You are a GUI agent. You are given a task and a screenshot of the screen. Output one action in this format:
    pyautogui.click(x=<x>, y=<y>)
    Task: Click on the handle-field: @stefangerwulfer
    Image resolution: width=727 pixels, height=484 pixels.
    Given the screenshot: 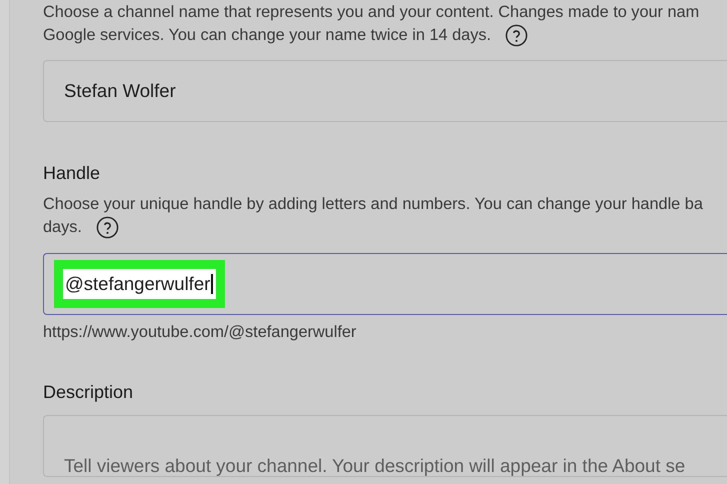 What is the action you would take?
    pyautogui.click(x=385, y=284)
    